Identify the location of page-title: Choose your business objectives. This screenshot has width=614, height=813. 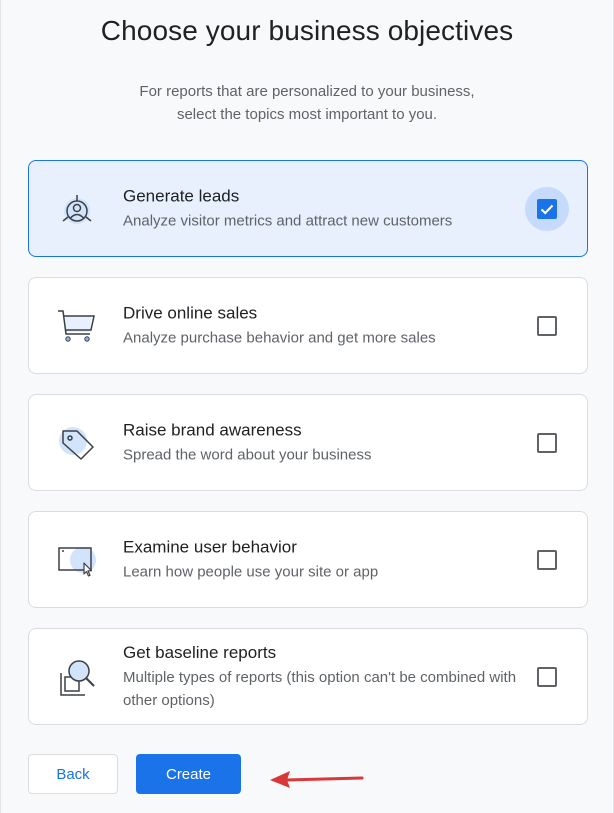
(307, 30).